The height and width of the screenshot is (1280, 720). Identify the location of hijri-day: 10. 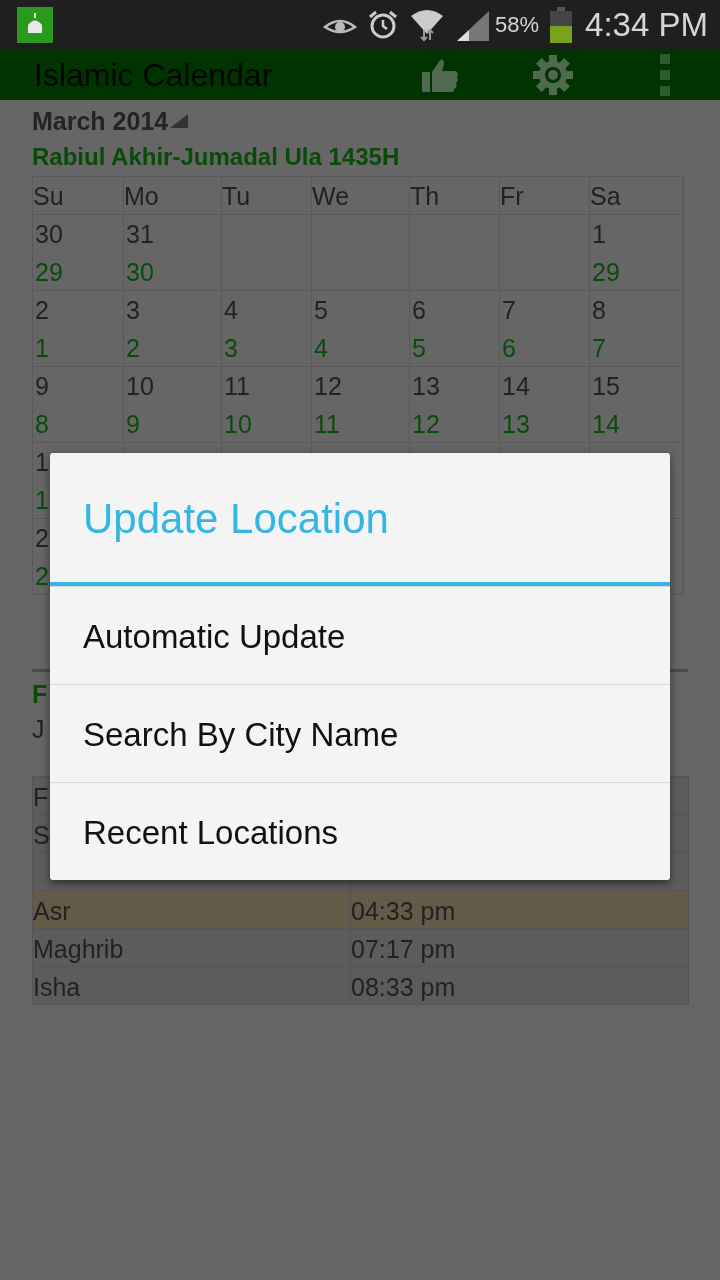
(237, 424).